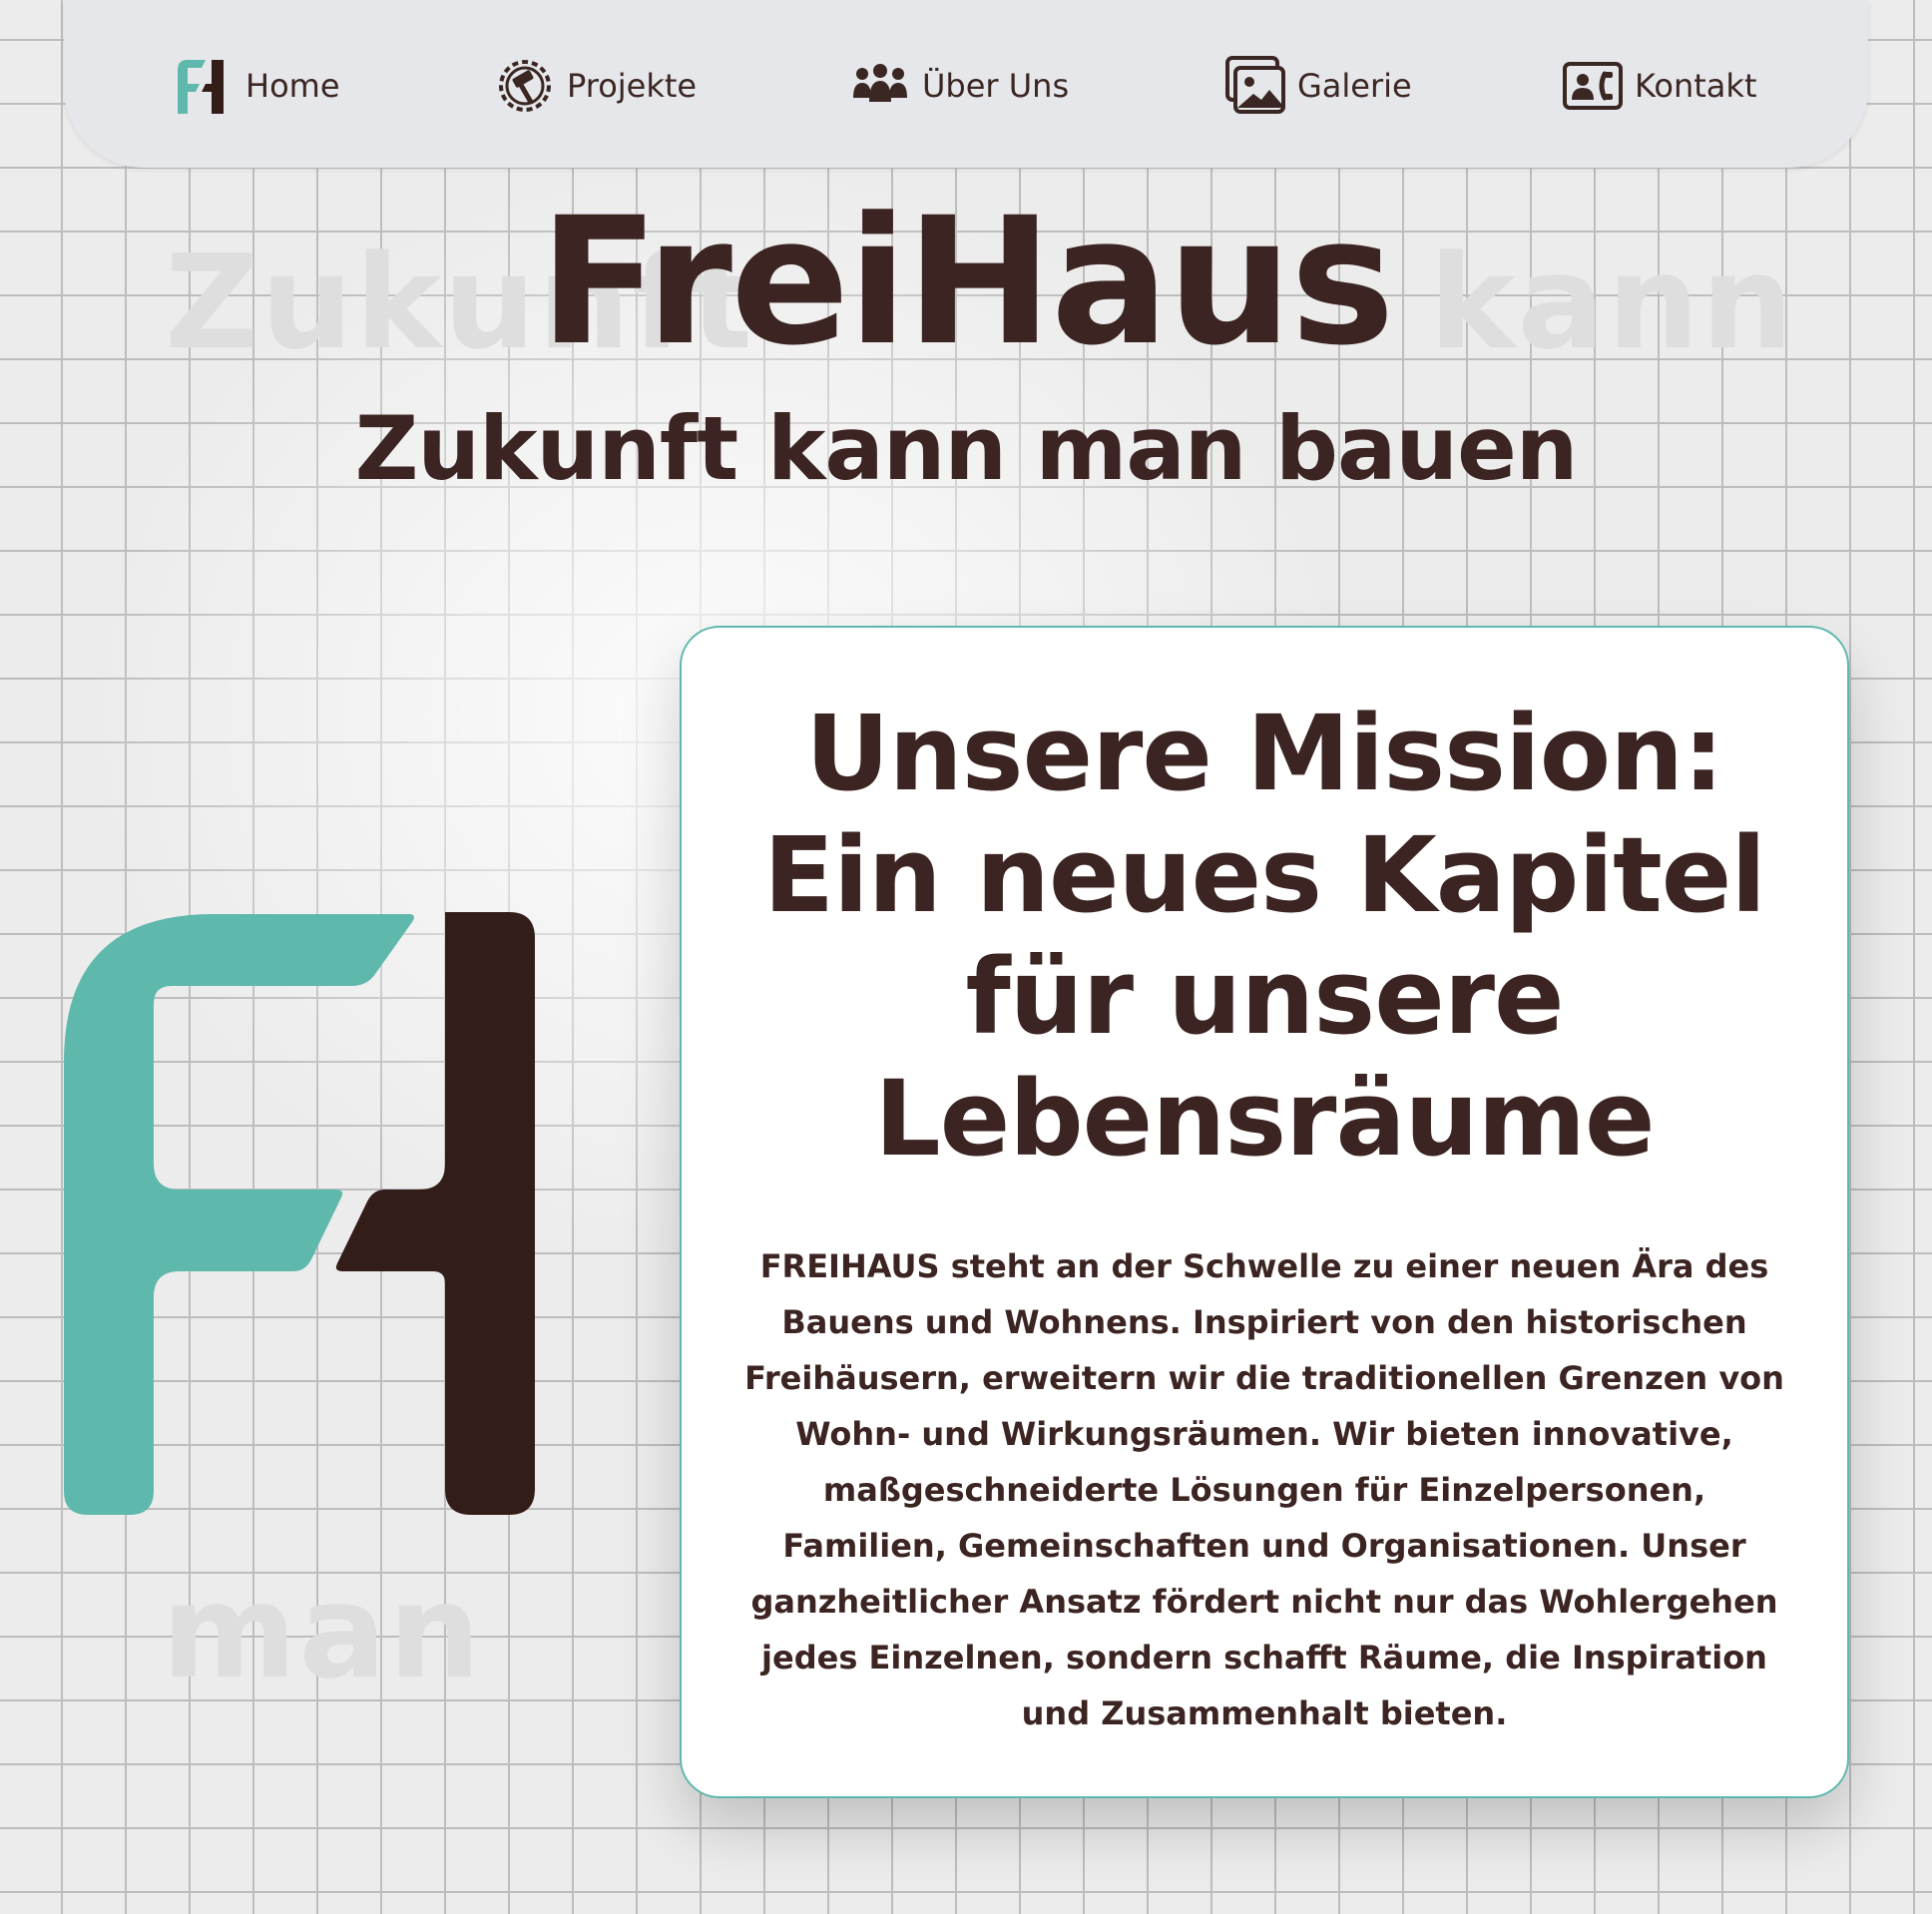 This screenshot has width=1932, height=1914. What do you see at coordinates (967, 282) in the screenshot?
I see `hero-title: FreiHaus` at bounding box center [967, 282].